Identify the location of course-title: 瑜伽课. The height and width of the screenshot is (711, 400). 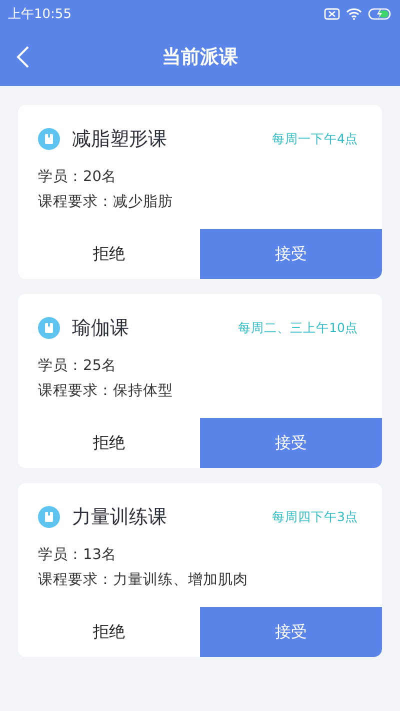
(101, 328).